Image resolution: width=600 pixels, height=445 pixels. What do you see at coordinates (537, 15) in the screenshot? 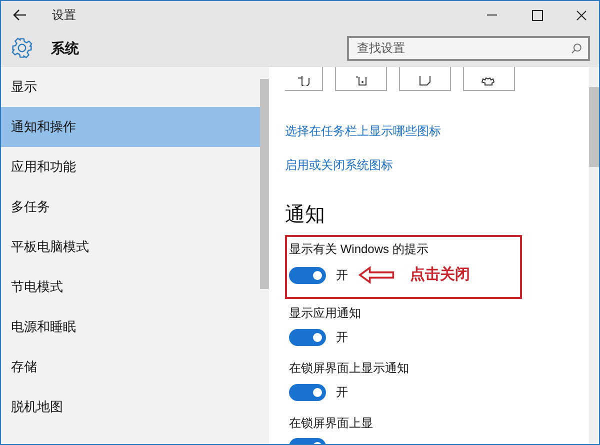
I see `maximize-icon` at bounding box center [537, 15].